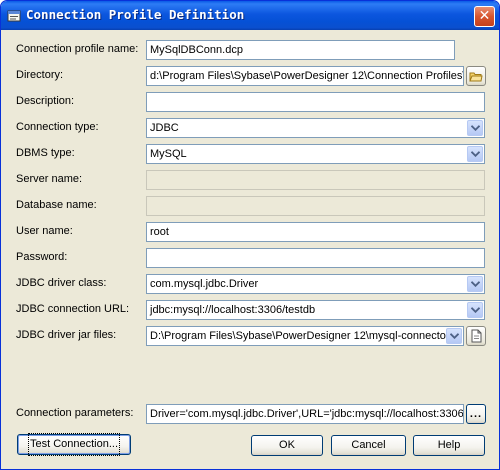  I want to click on password-input, so click(315, 258).